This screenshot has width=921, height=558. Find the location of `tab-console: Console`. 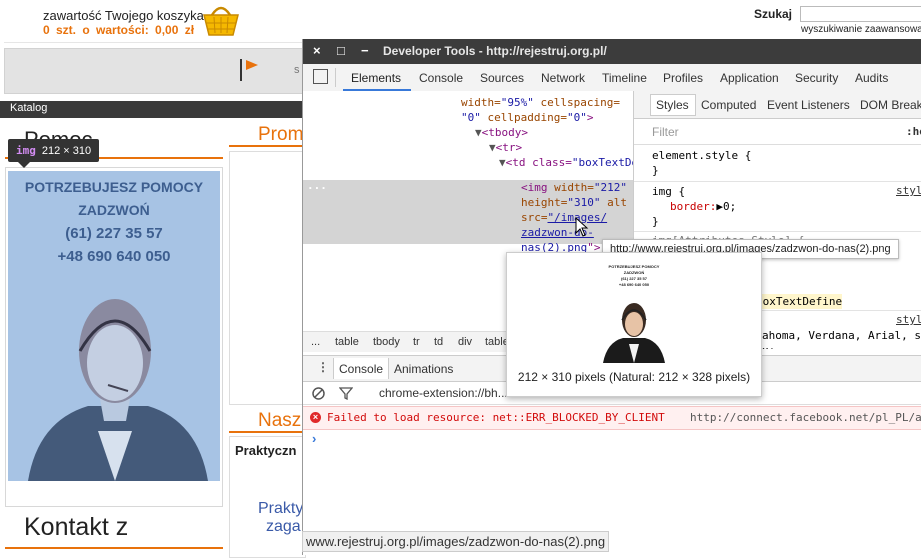

tab-console: Console is located at coordinates (441, 78).